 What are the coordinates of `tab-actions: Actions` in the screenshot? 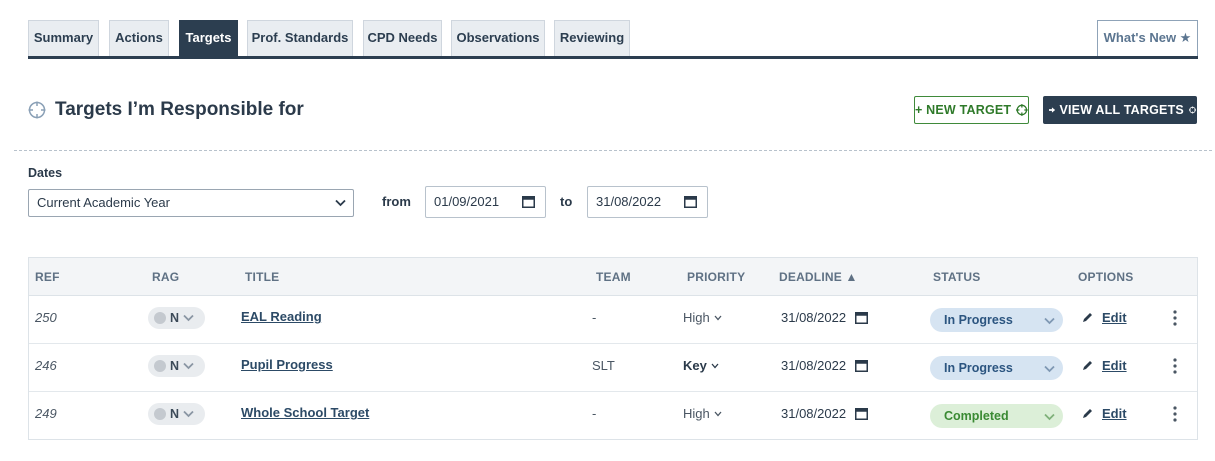 It's located at (139, 38).